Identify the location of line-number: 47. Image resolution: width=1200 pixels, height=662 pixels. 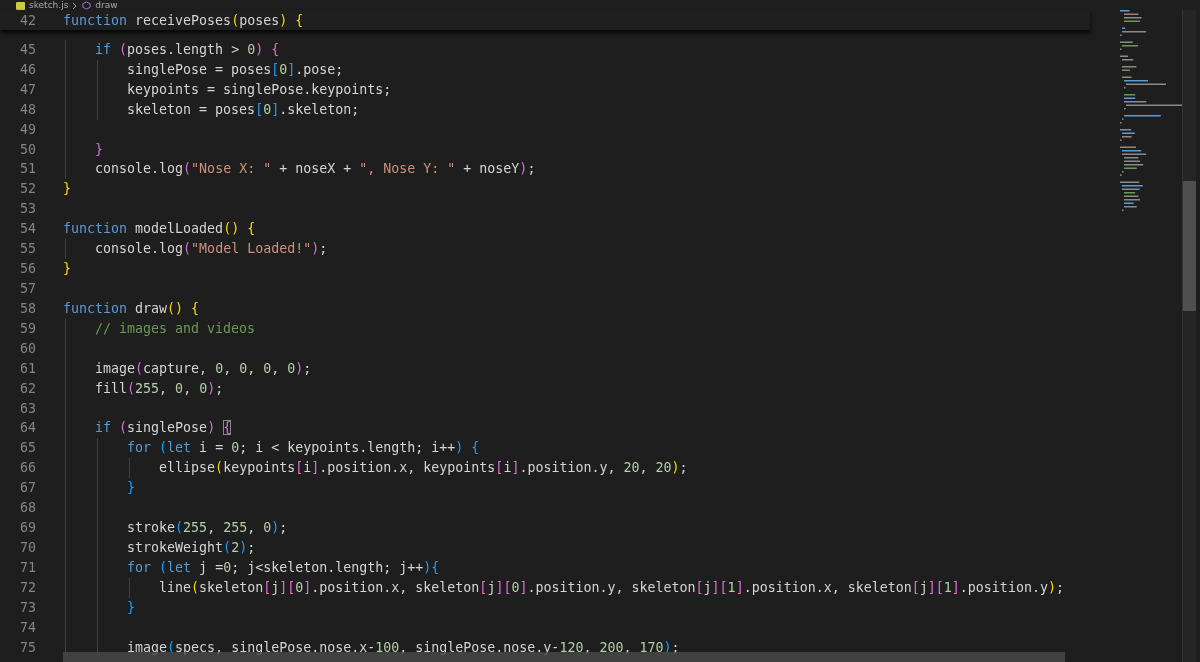
(27, 89).